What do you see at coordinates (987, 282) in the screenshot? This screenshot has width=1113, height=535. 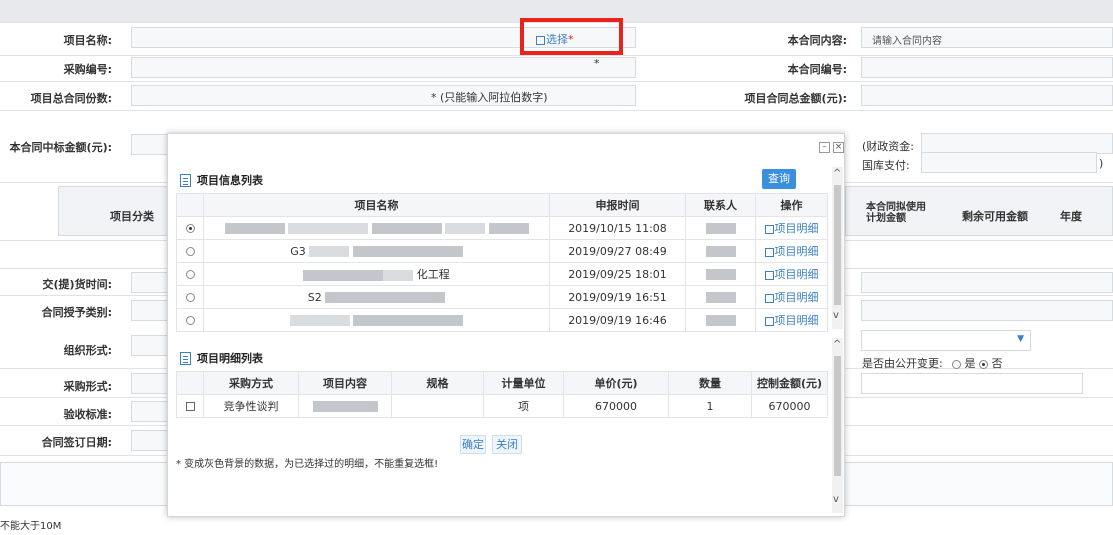 I see `delivery-time-right-input` at bounding box center [987, 282].